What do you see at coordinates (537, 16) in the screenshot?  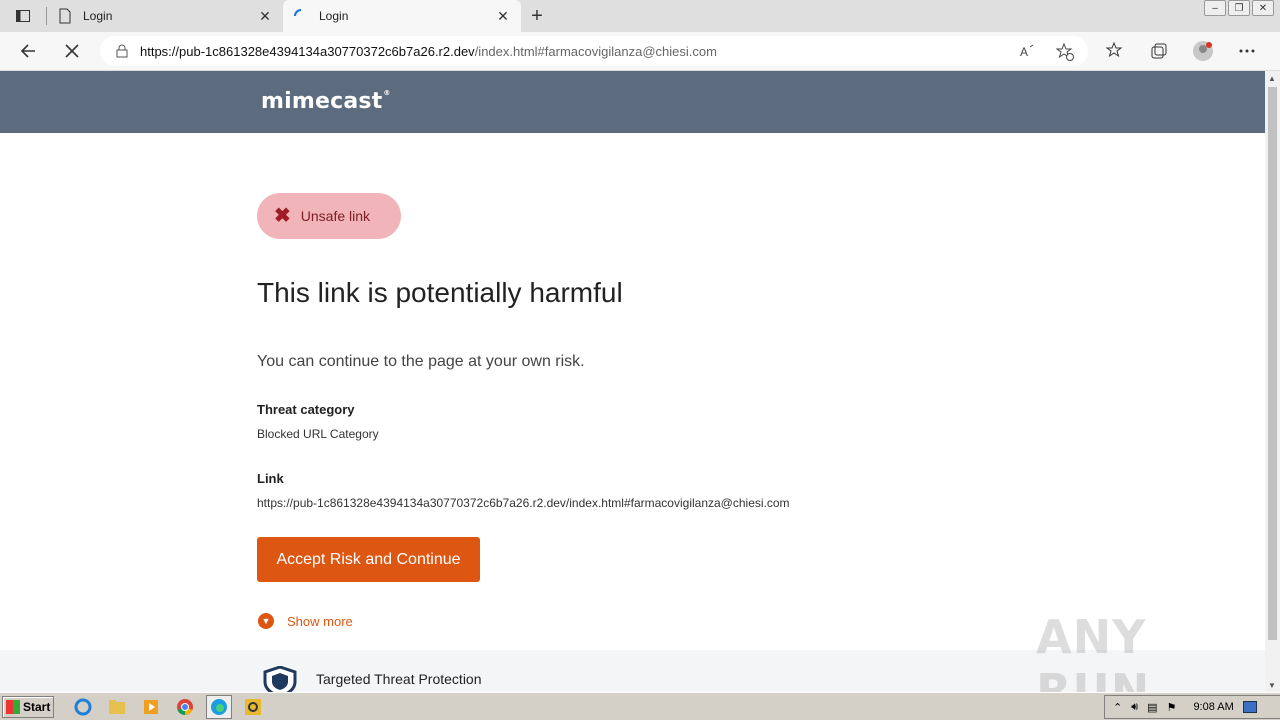 I see `new-tab-button: +` at bounding box center [537, 16].